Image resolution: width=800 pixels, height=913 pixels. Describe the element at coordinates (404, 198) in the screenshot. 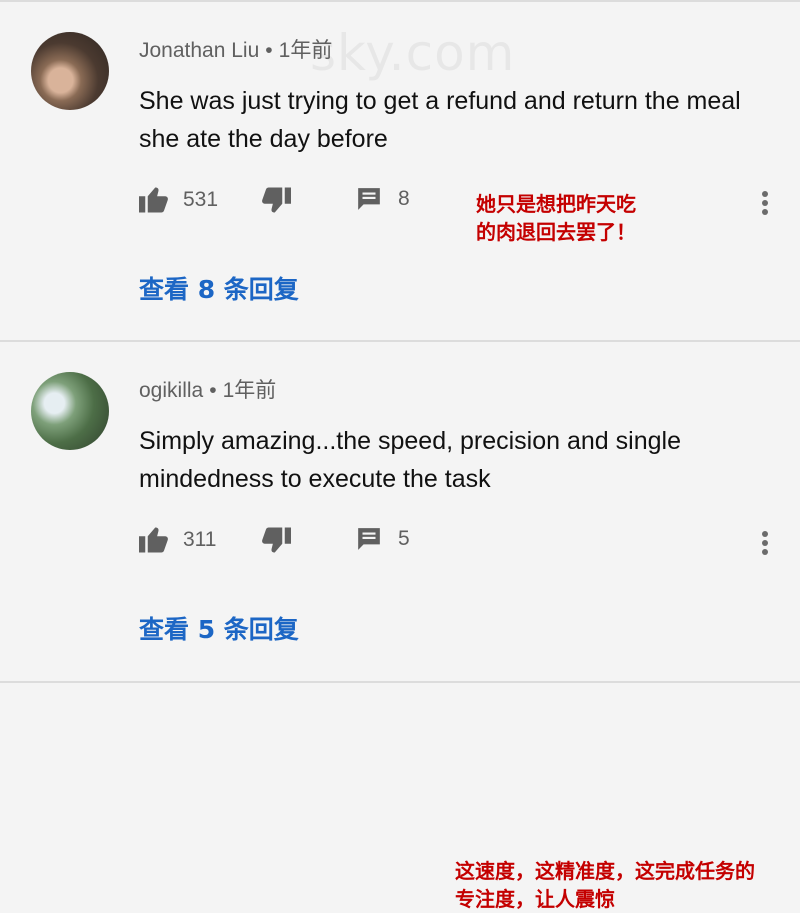

I see `reply-count: 8` at that location.